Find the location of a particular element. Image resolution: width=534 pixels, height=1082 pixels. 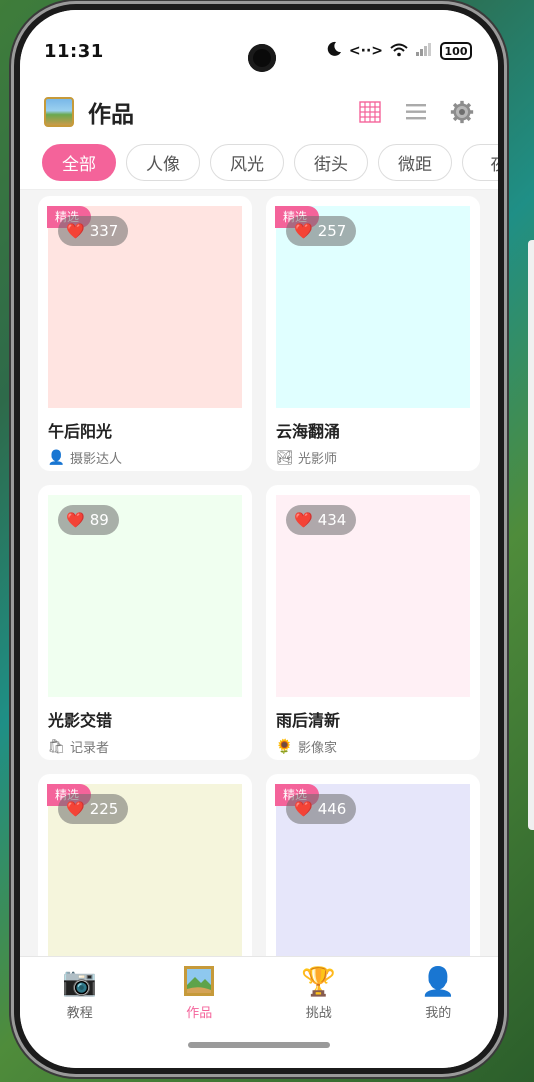

camera-icon: 📷 is located at coordinates (80, 981).